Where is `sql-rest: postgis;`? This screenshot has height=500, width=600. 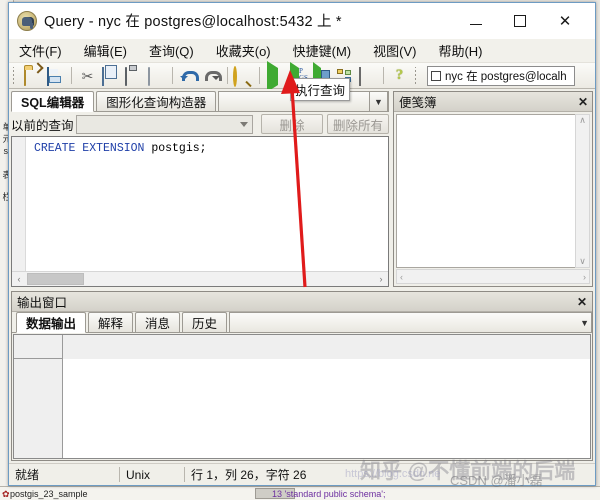 sql-rest: postgis; is located at coordinates (175, 148).